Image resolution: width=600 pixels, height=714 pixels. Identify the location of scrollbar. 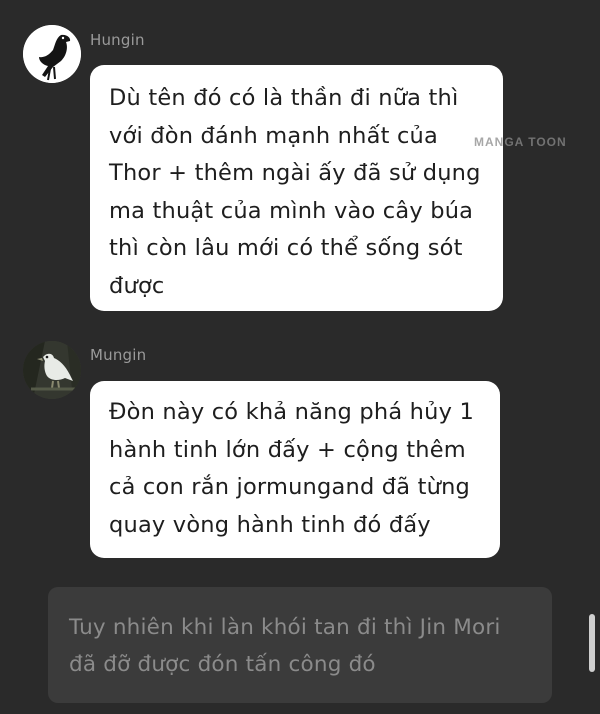
(592, 643).